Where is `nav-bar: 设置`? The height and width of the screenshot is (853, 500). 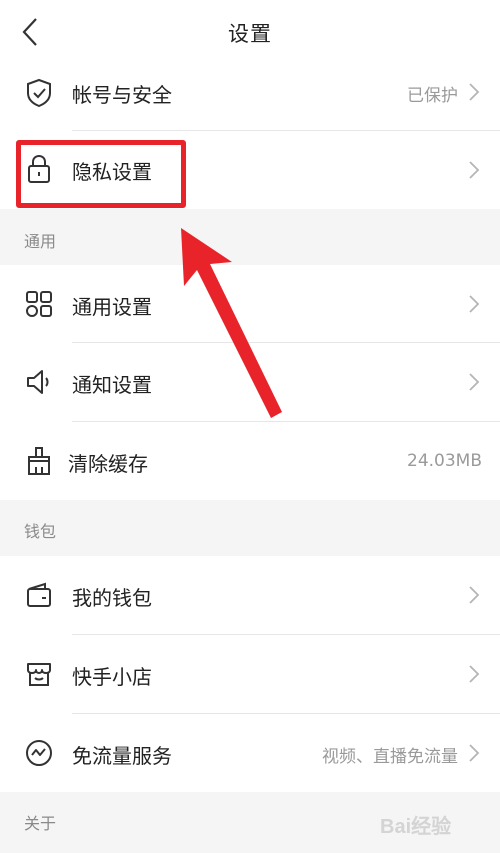 nav-bar: 设置 is located at coordinates (250, 32).